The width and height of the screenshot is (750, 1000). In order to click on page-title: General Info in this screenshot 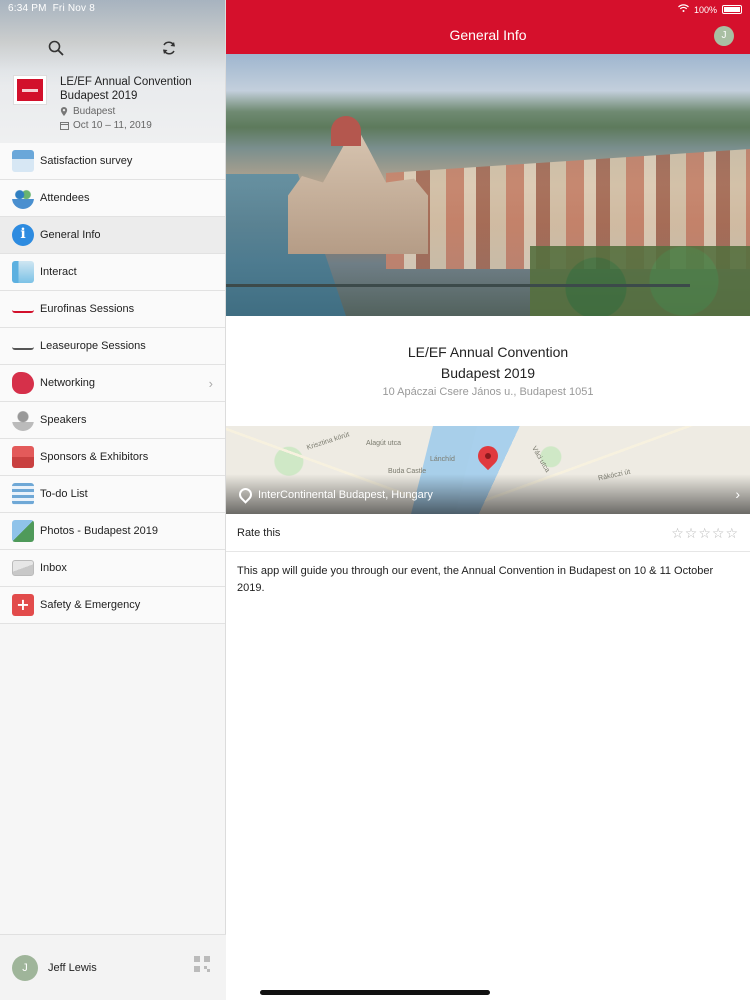, I will do `click(488, 35)`.